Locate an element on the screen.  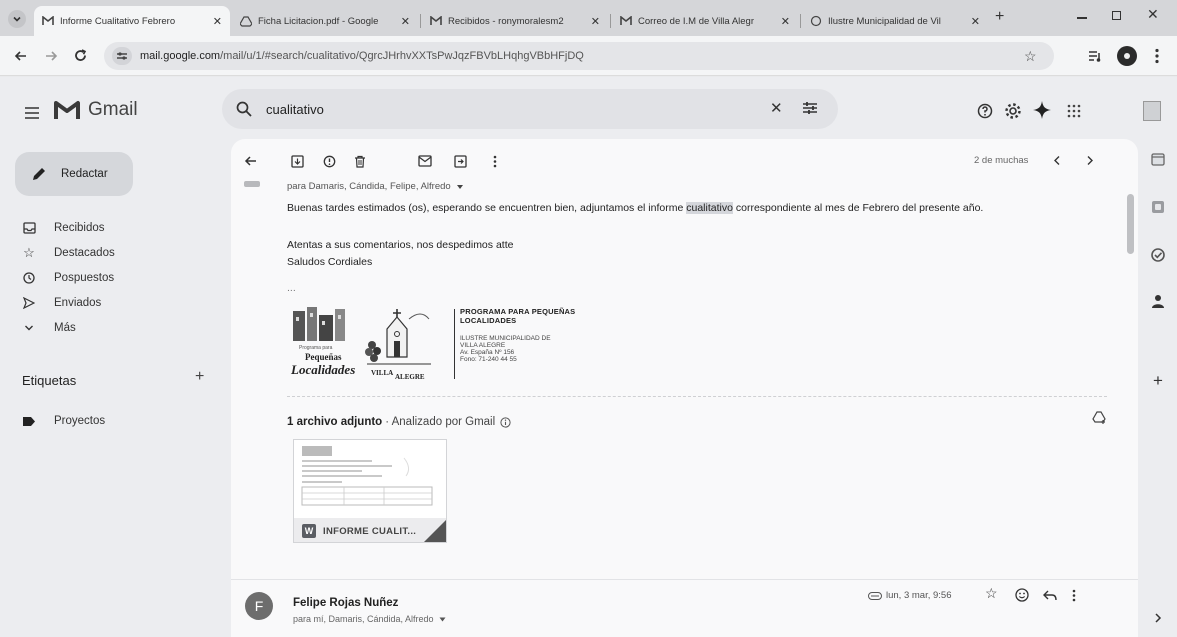
info-icon is located at coordinates (505, 422).